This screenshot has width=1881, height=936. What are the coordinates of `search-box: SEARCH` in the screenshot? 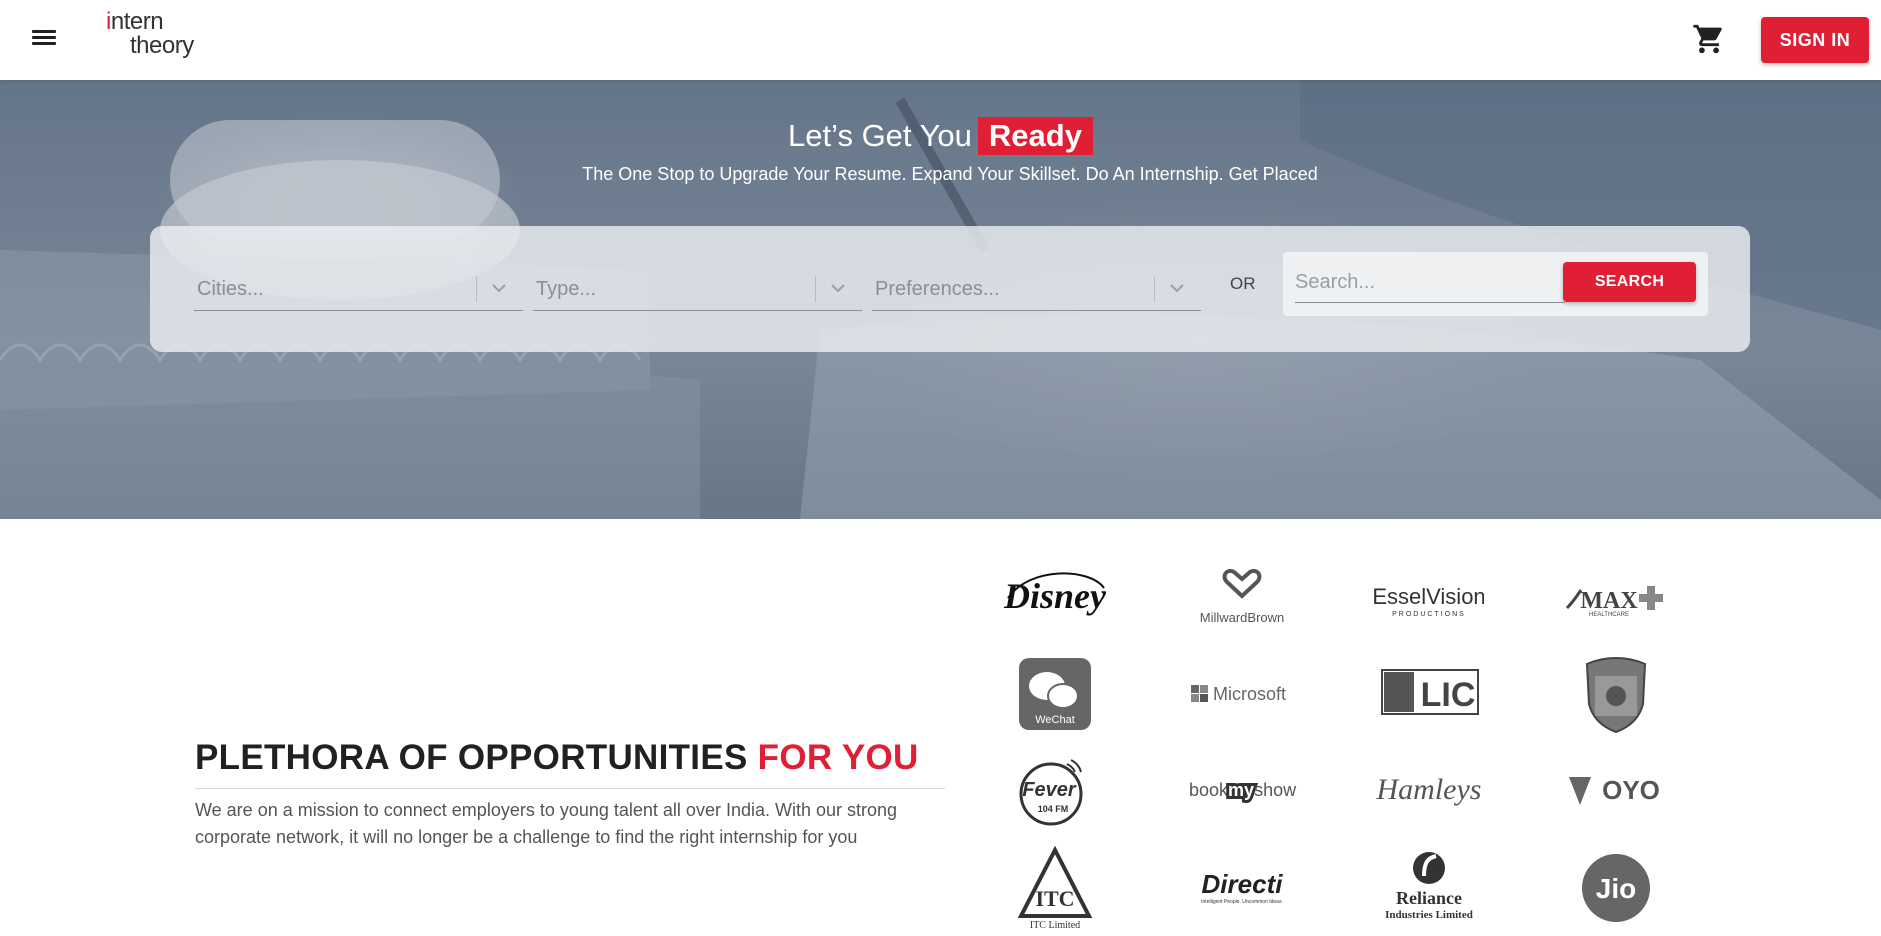 It's located at (1495, 284).